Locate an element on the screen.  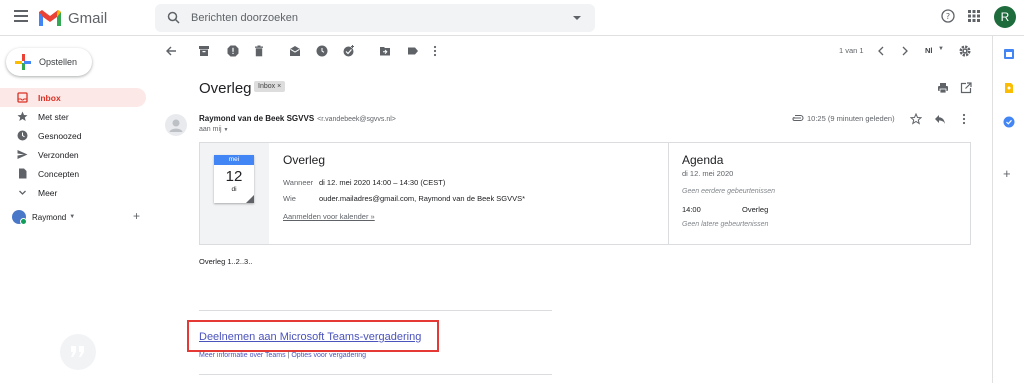
side-panel: + is located at coordinates (1008, 209).